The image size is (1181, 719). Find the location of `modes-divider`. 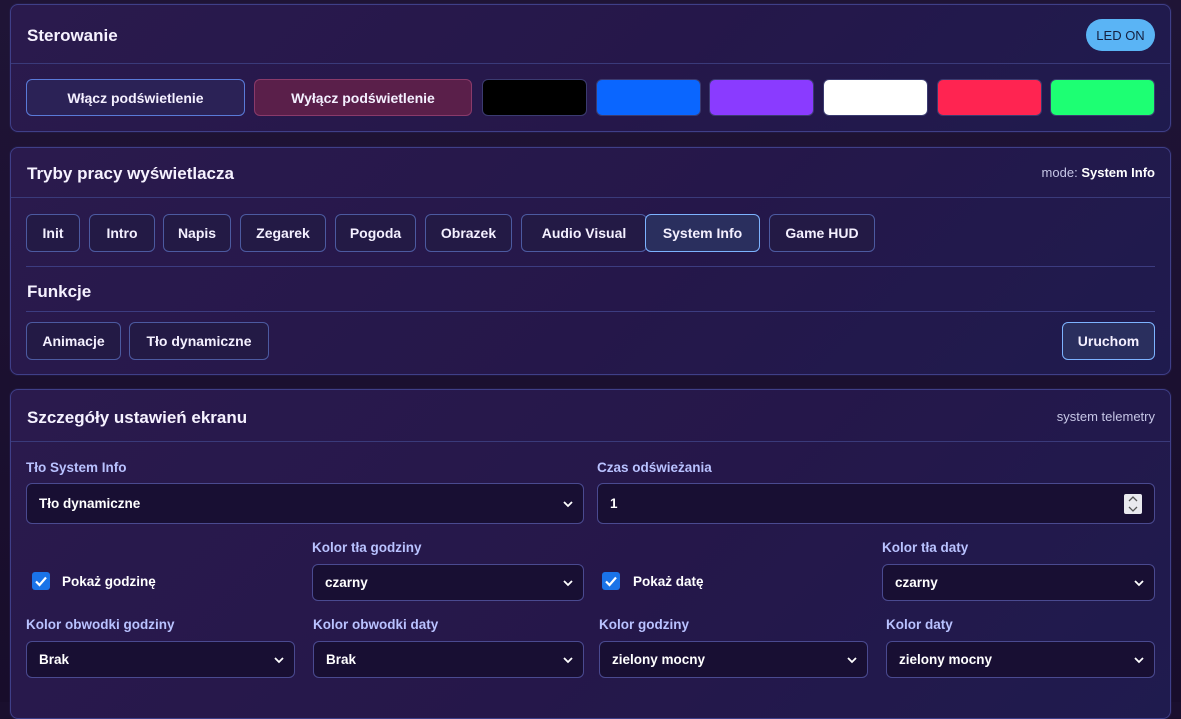

modes-divider is located at coordinates (590, 266).